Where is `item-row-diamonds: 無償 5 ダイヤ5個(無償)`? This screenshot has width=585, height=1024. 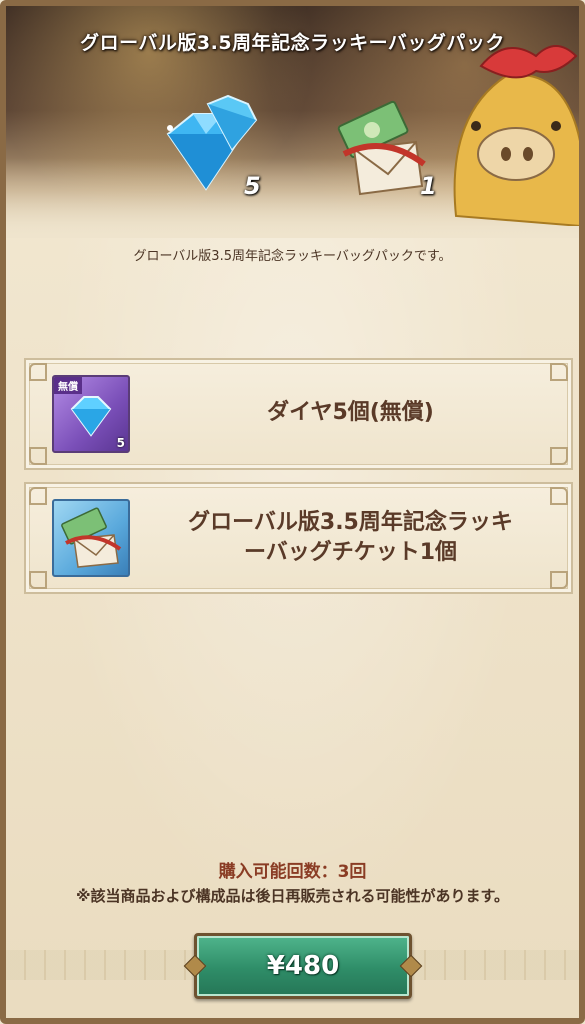 item-row-diamonds: 無償 5 ダイヤ5個(無償) is located at coordinates (298, 414).